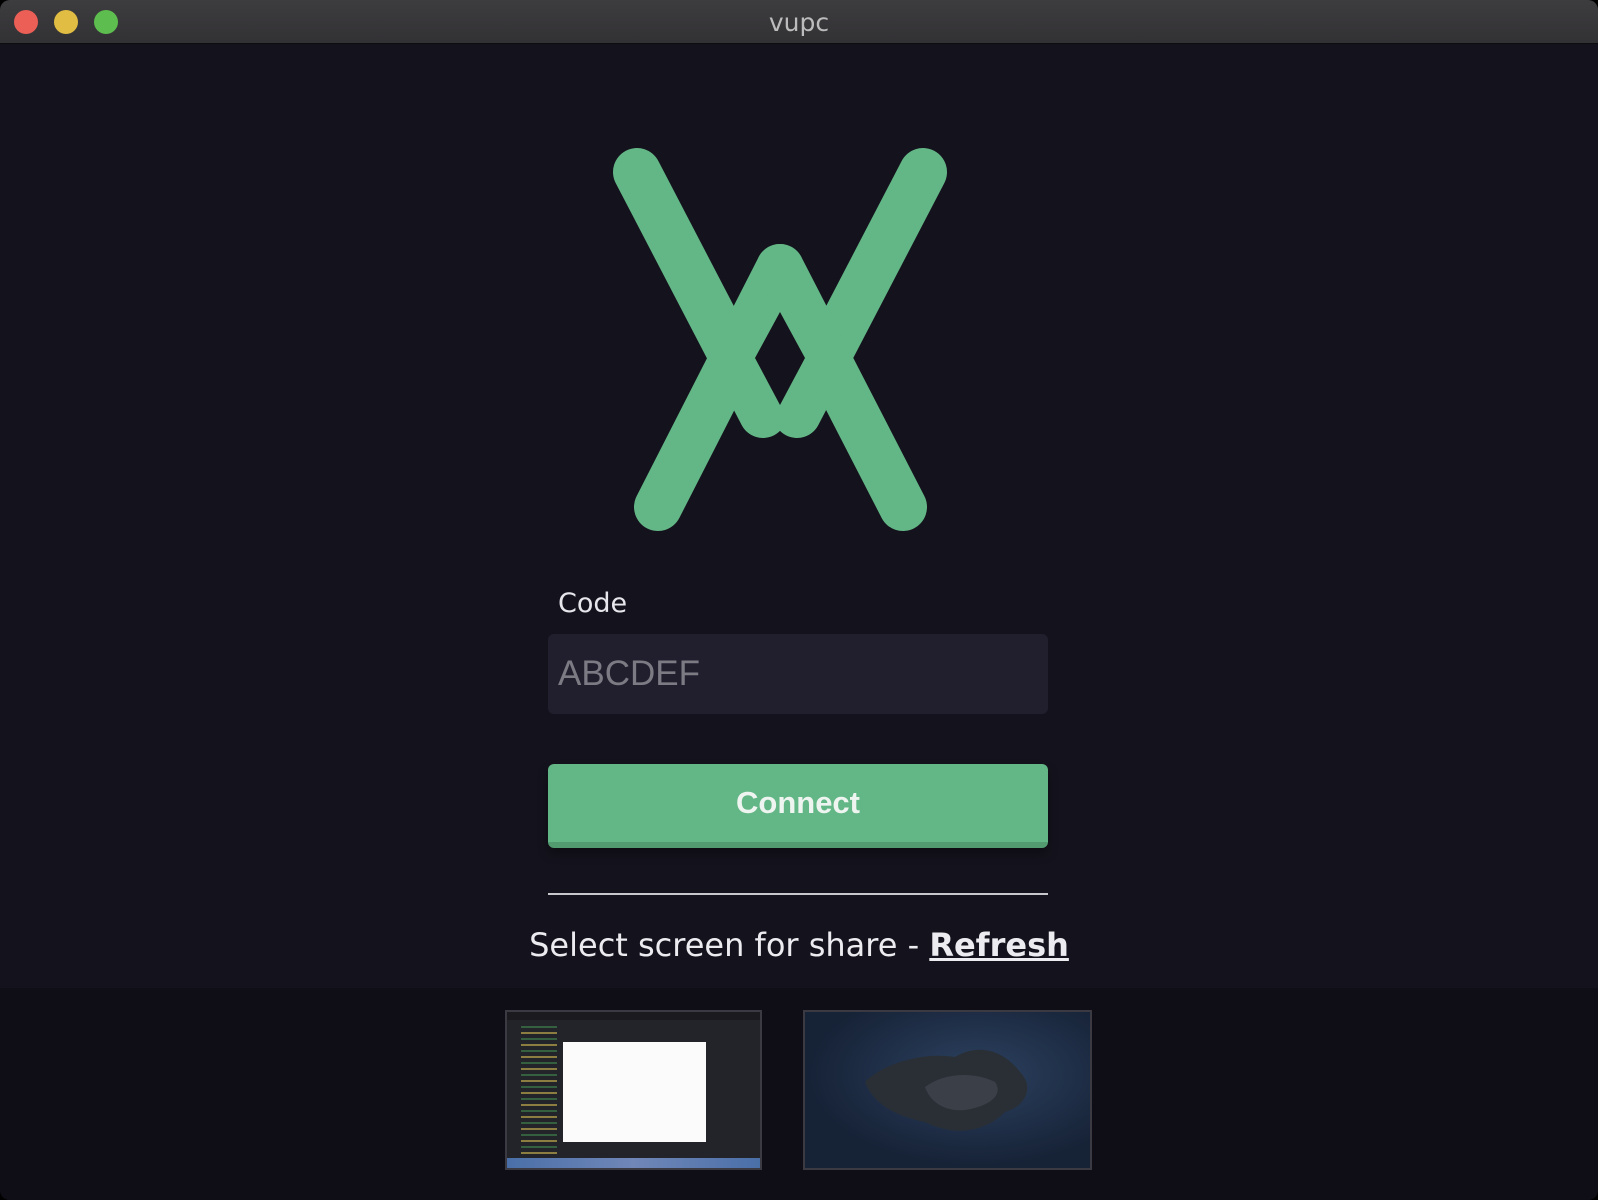 Image resolution: width=1598 pixels, height=1200 pixels. What do you see at coordinates (633, 1016) in the screenshot?
I see `thumbnail-menubar` at bounding box center [633, 1016].